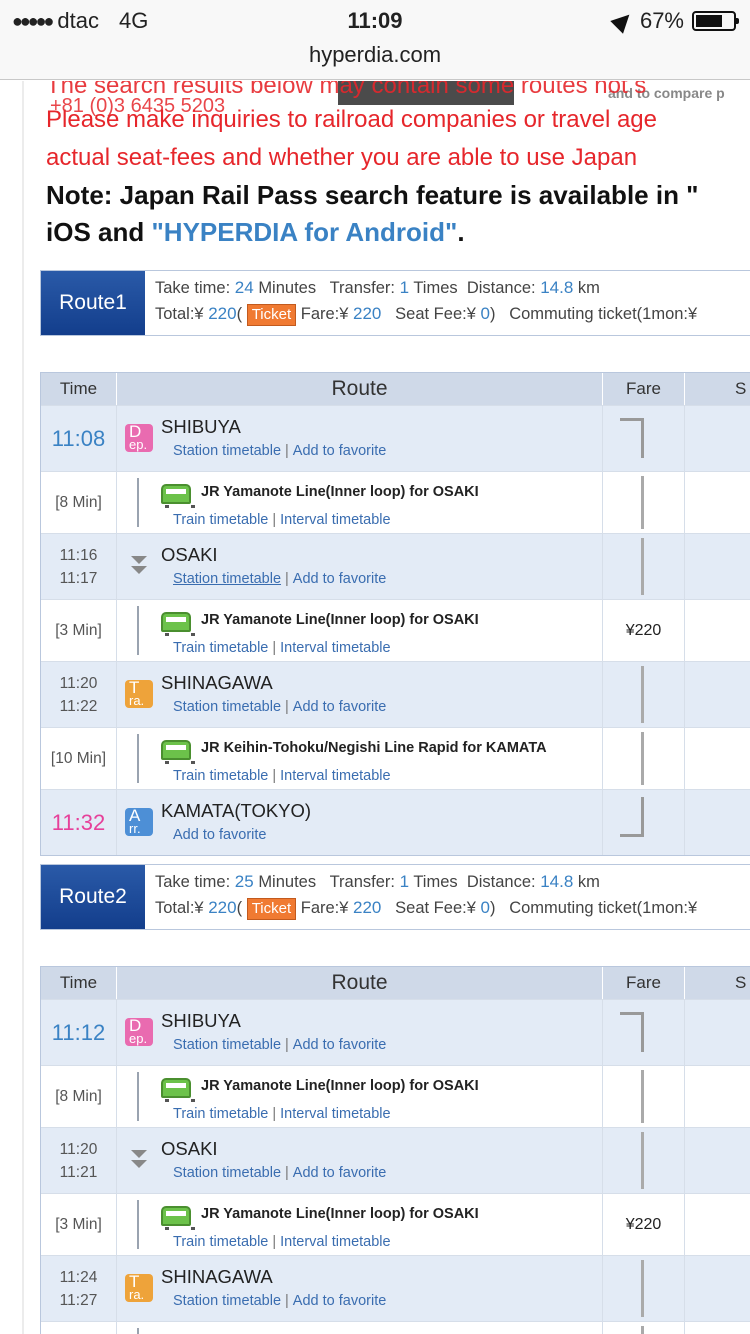 This screenshot has width=750, height=1334. I want to click on fare-cell: ¥220, so click(644, 1224).